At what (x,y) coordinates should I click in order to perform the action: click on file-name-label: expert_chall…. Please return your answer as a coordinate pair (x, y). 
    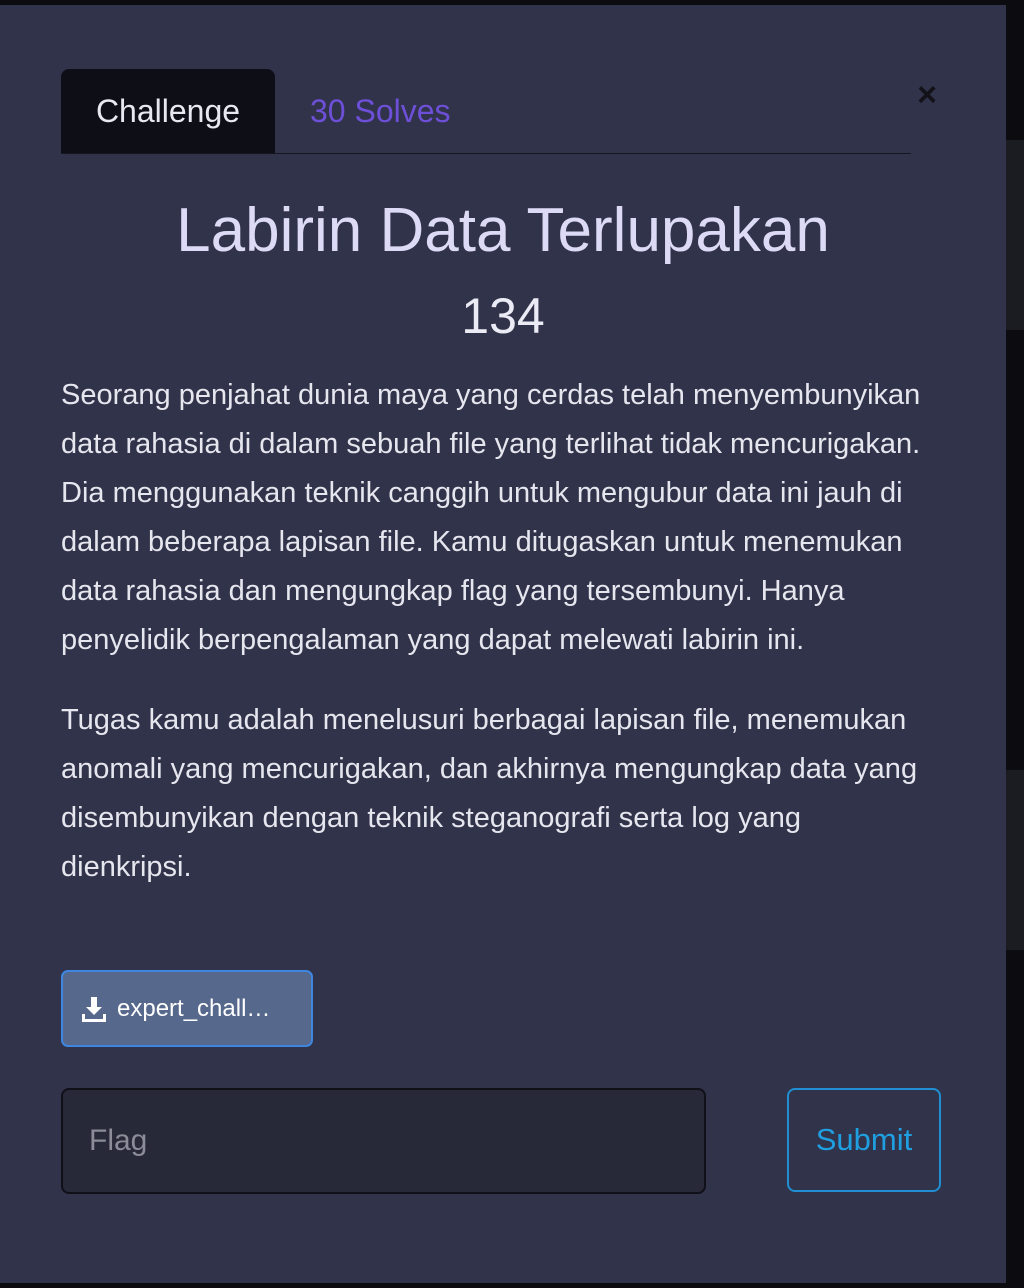
    Looking at the image, I should click on (194, 1008).